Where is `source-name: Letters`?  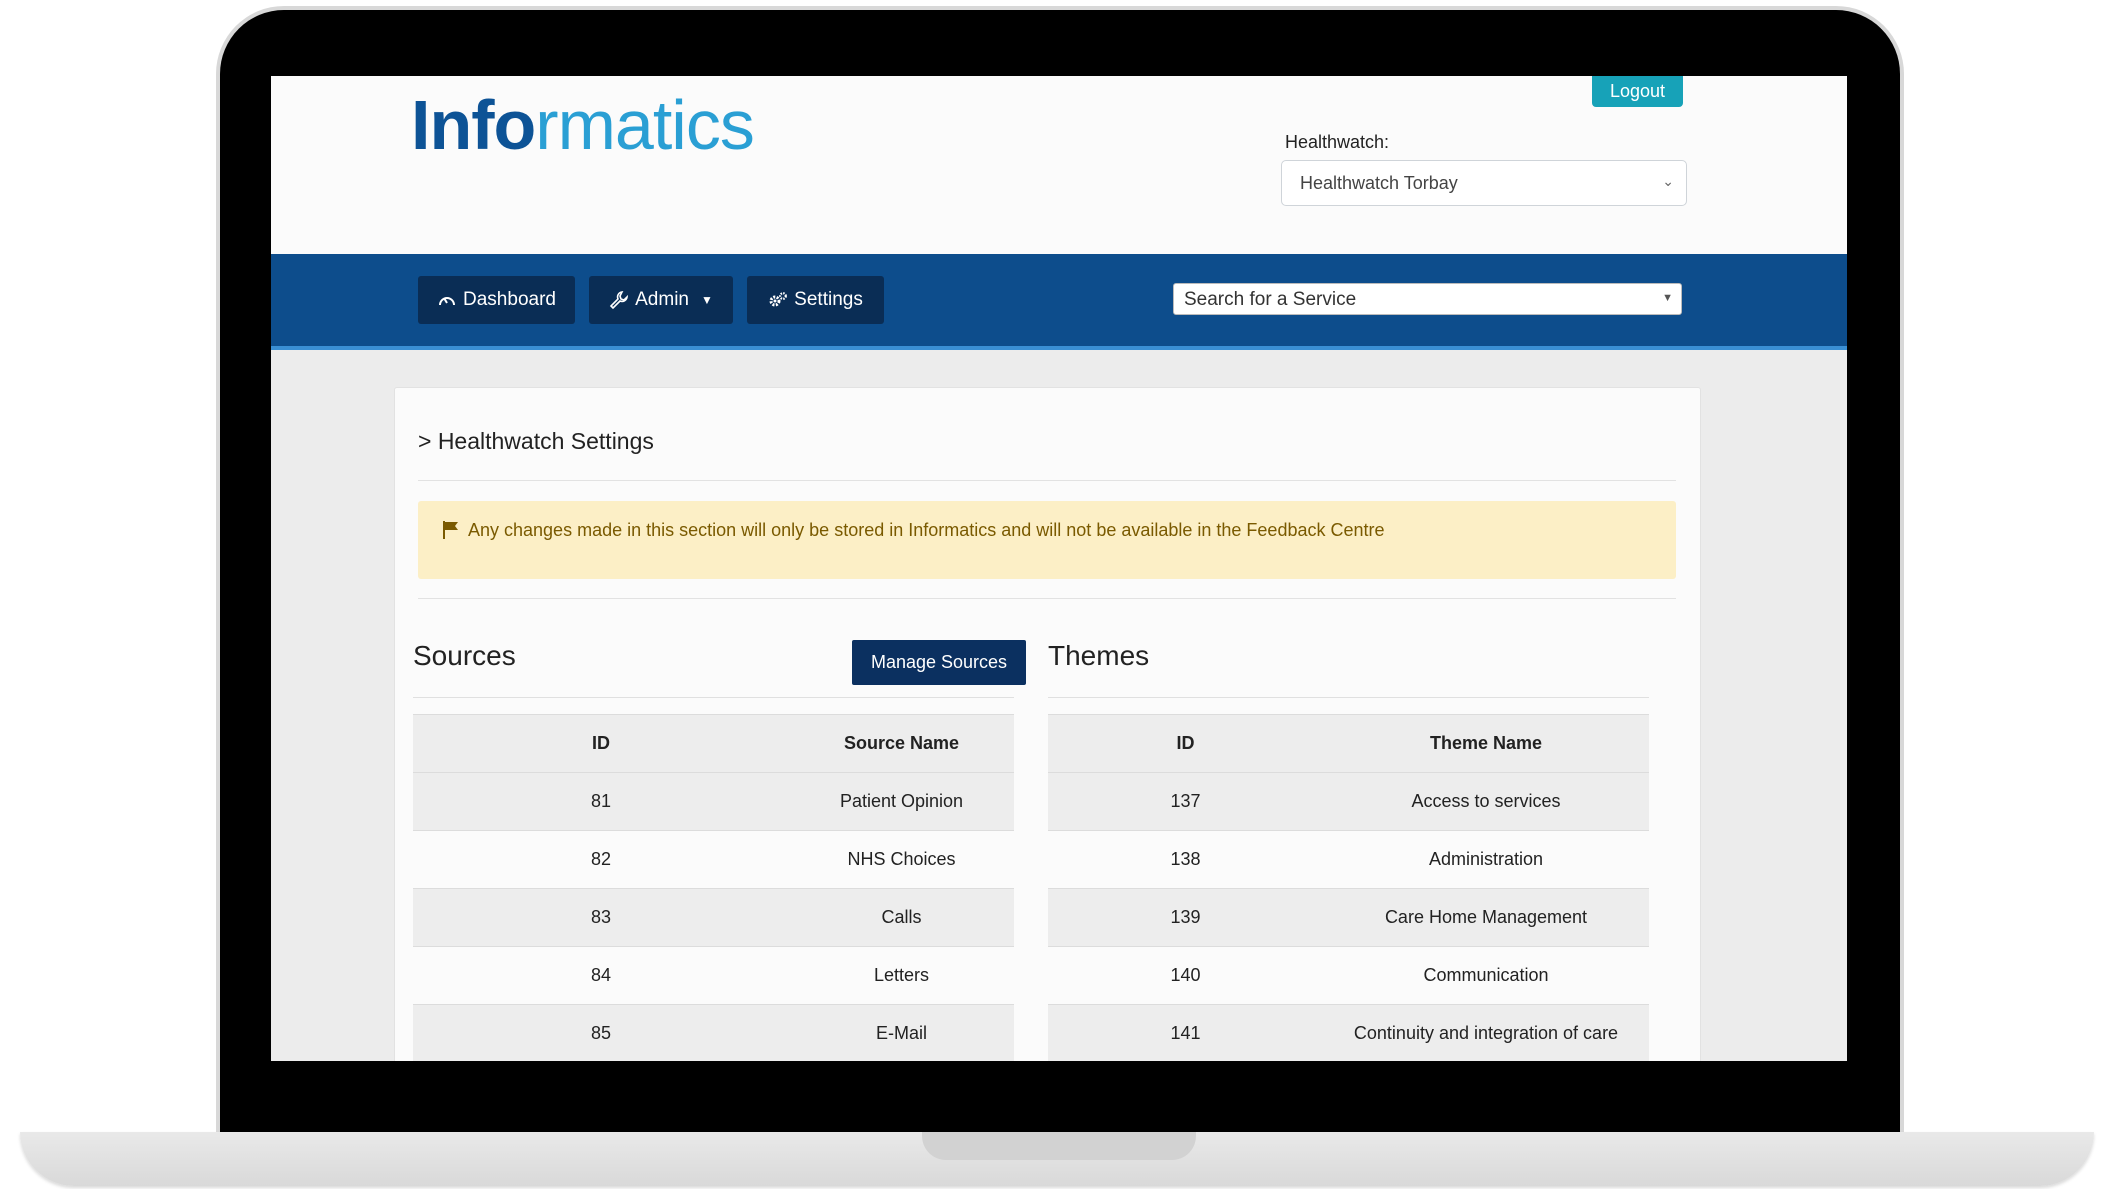
source-name: Letters is located at coordinates (901, 975).